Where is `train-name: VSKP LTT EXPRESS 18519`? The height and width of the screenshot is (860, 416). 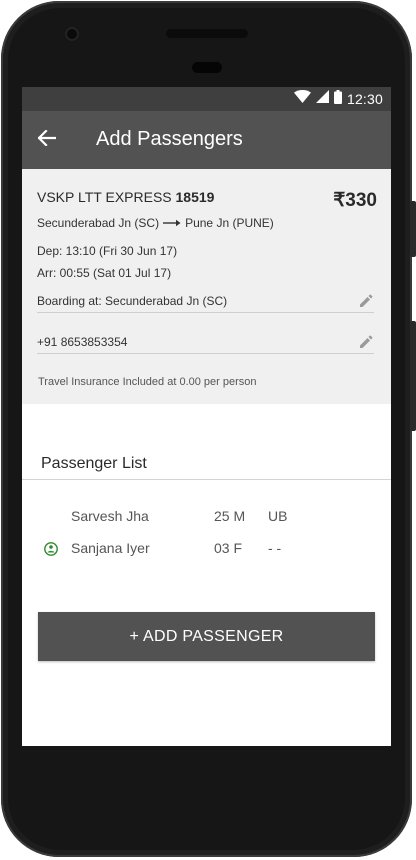
train-name: VSKP LTT EXPRESS 18519 is located at coordinates (125, 197).